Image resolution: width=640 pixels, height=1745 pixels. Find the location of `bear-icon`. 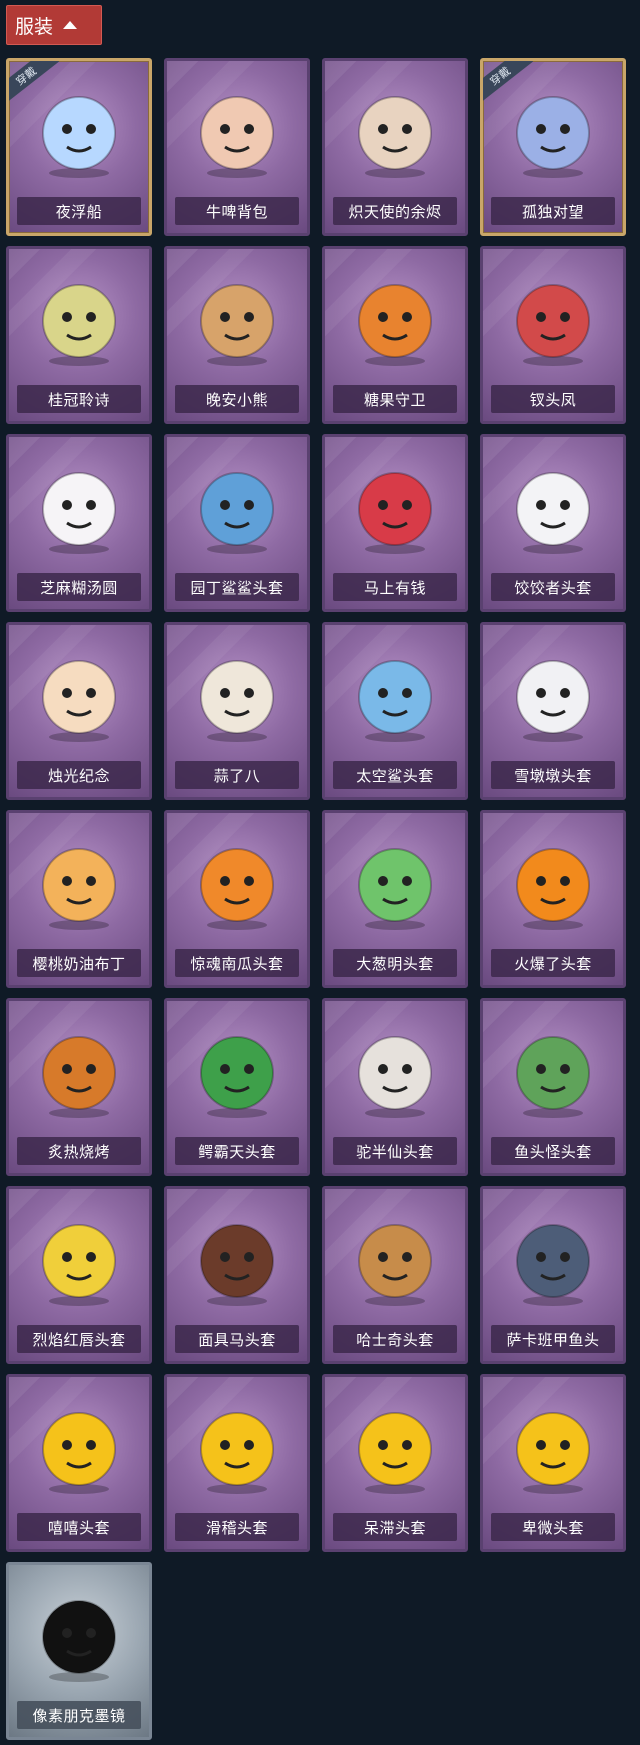

bear-icon is located at coordinates (237, 319).